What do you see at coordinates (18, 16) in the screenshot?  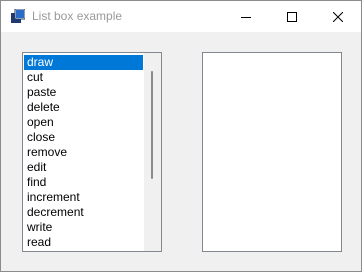 I see `app-icon` at bounding box center [18, 16].